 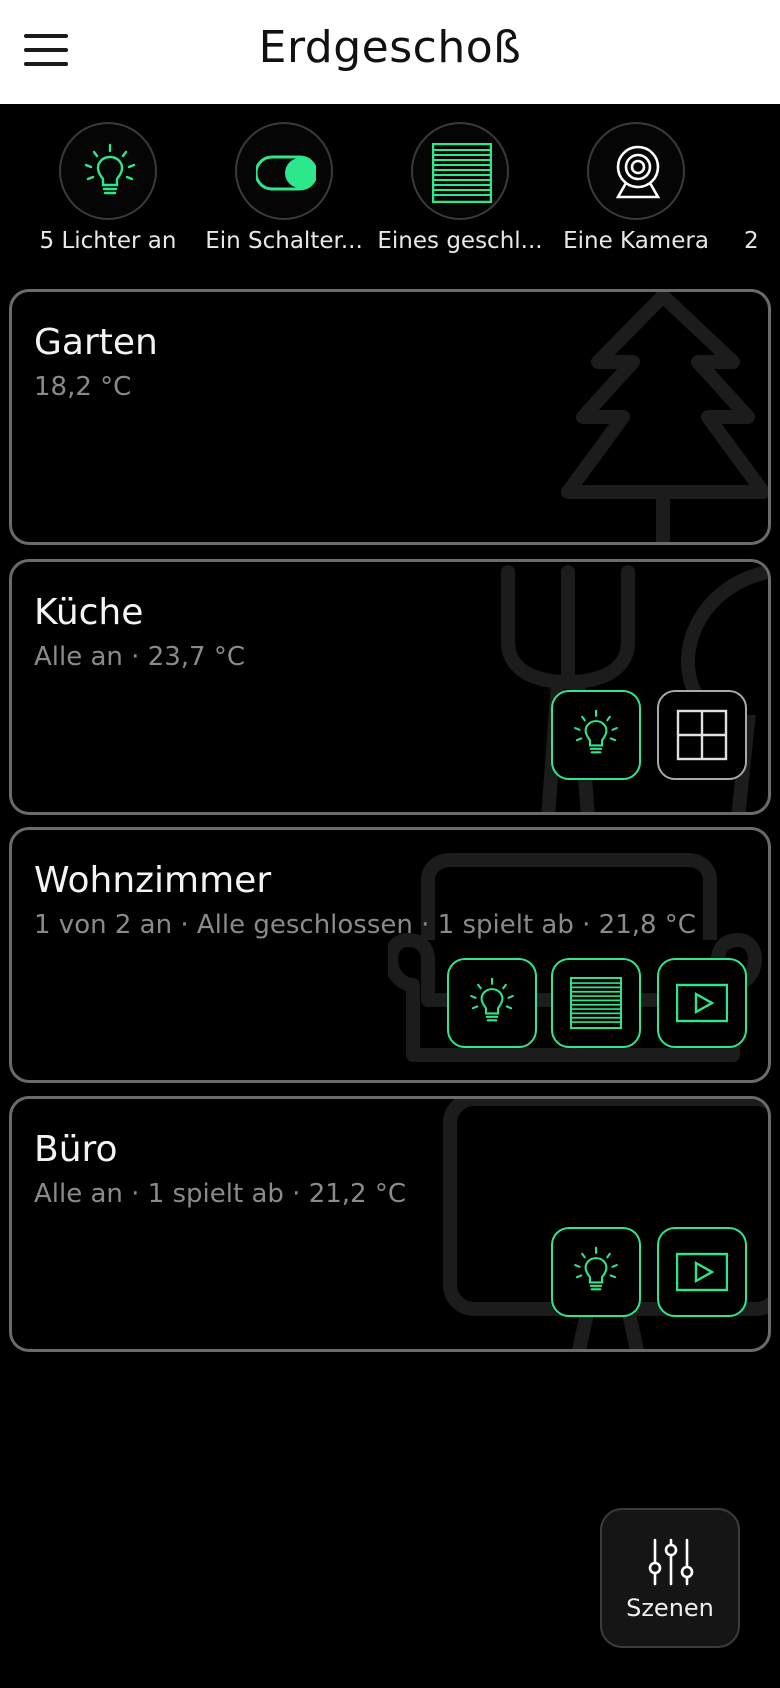 I want to click on chip-lights-button, so click(x=108, y=171).